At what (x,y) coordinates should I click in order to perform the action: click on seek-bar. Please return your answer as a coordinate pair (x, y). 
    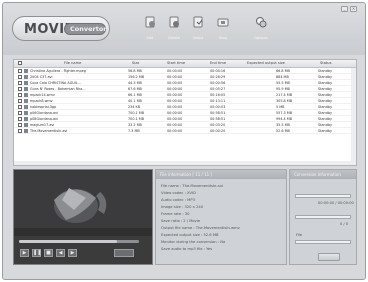
    Looking at the image, I should click on (79, 241).